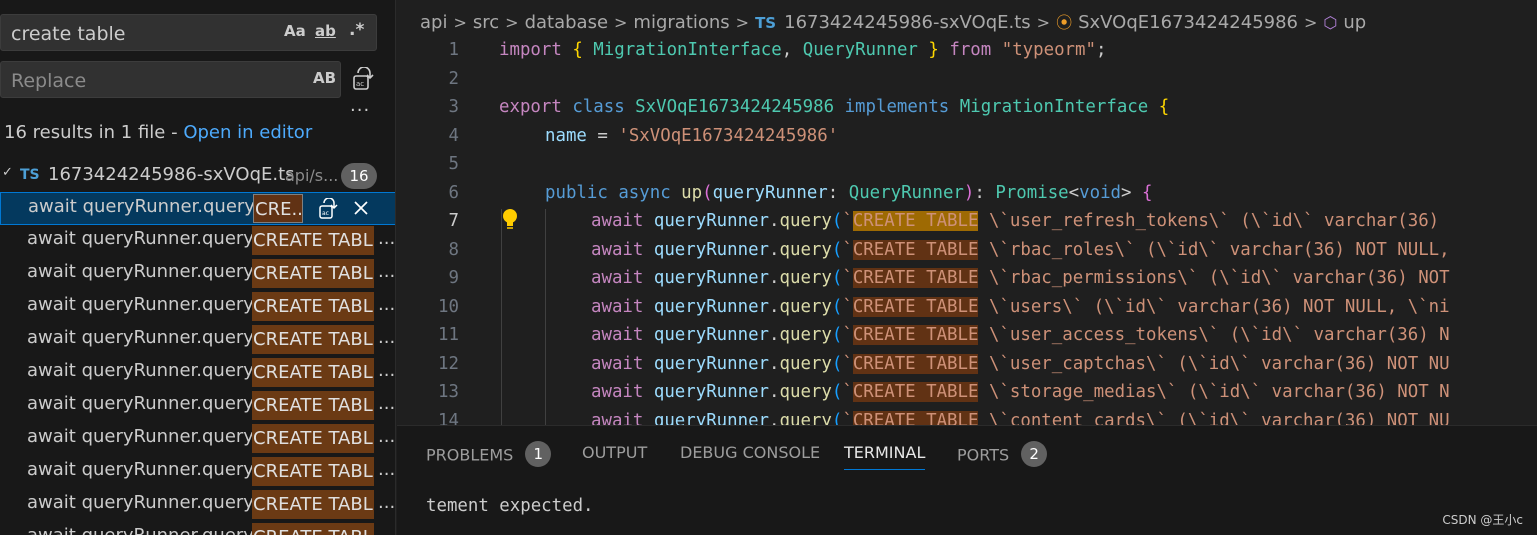 The height and width of the screenshot is (535, 1537). Describe the element at coordinates (614, 452) in the screenshot. I see `tab-output: OUTPUT` at that location.